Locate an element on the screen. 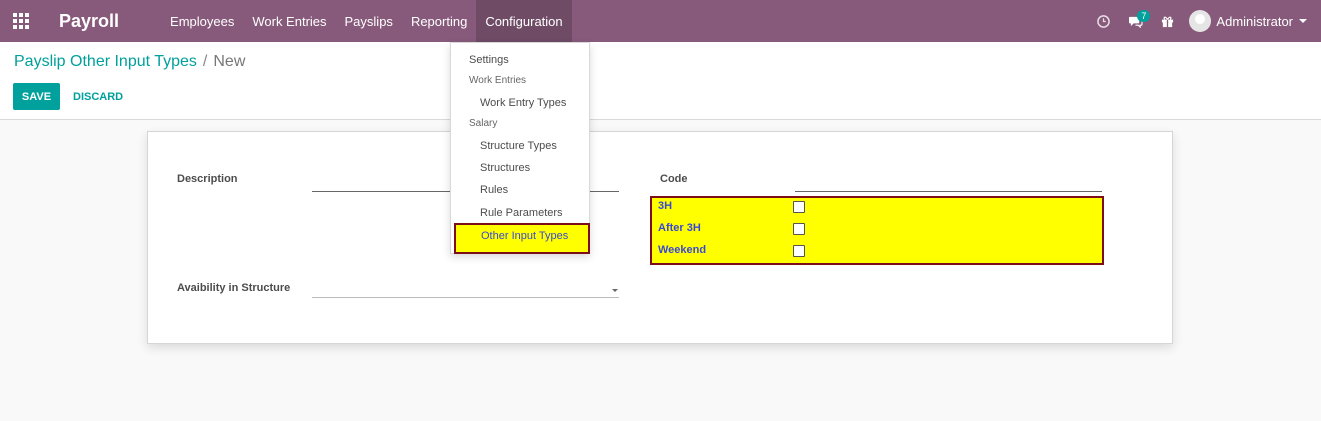 The width and height of the screenshot is (1321, 421). menu-item-structures: Structures is located at coordinates (505, 168).